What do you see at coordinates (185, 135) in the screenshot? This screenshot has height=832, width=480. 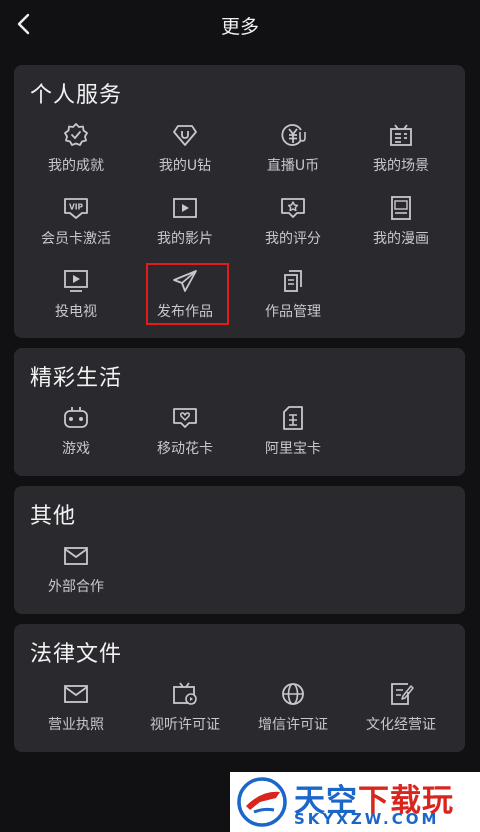 I see `diamond-icon` at bounding box center [185, 135].